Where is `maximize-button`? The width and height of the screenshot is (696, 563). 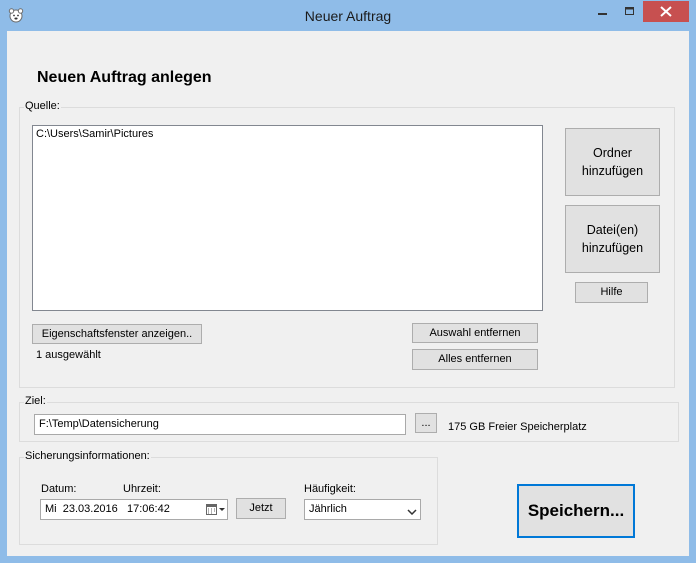
maximize-button is located at coordinates (629, 11).